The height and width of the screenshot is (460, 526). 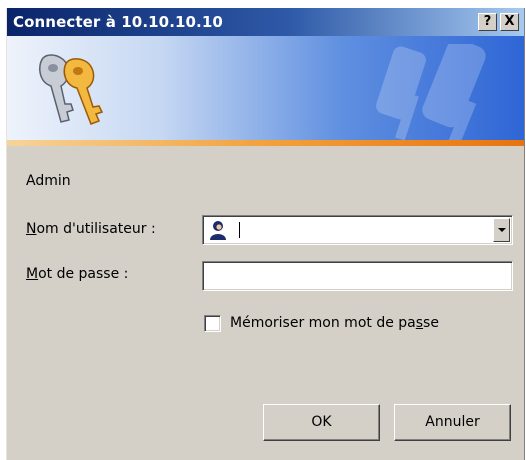 I want to click on text-cursor, so click(x=239, y=230).